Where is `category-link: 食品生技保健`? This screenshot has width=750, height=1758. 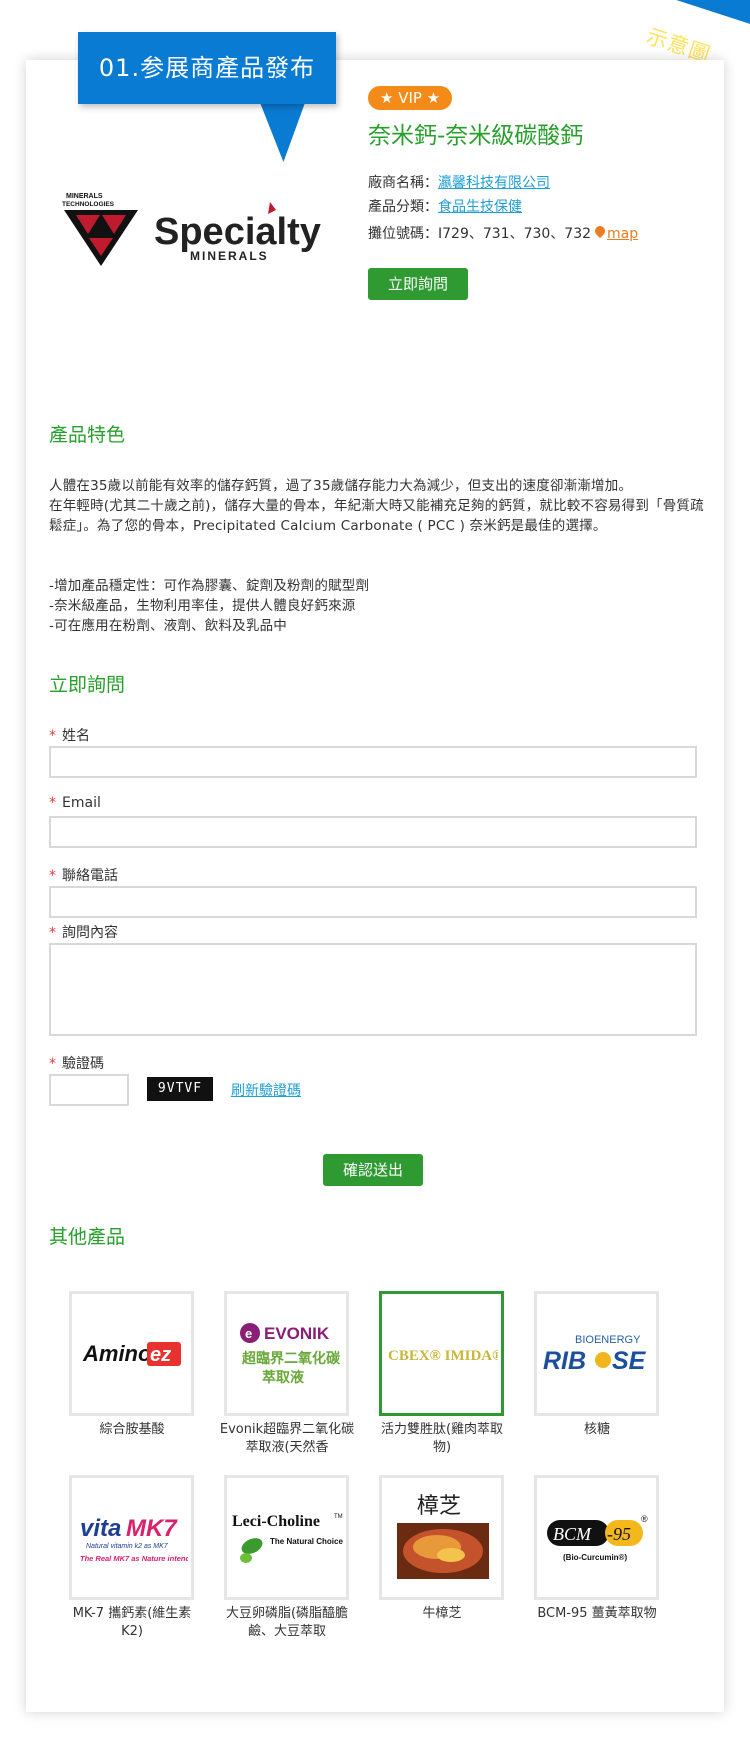
category-link: 食品生技保健 is located at coordinates (480, 207).